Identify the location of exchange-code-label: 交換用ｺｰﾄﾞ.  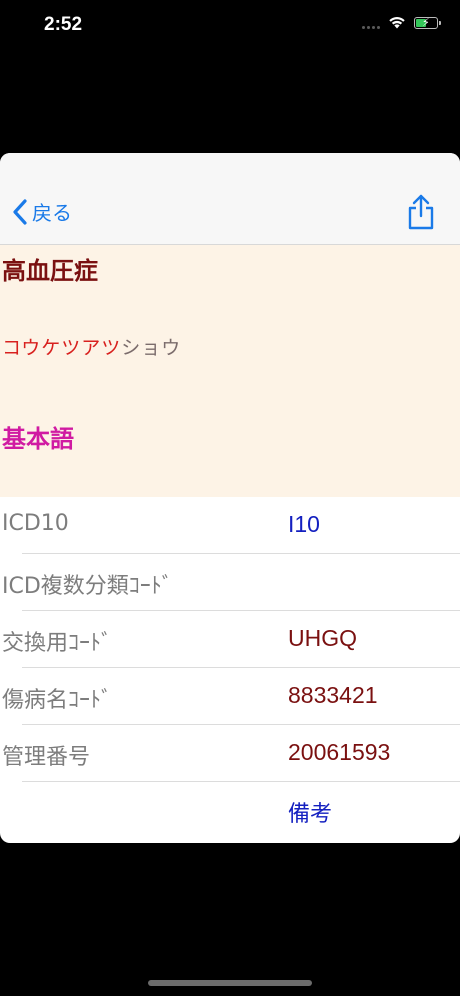
(57, 643).